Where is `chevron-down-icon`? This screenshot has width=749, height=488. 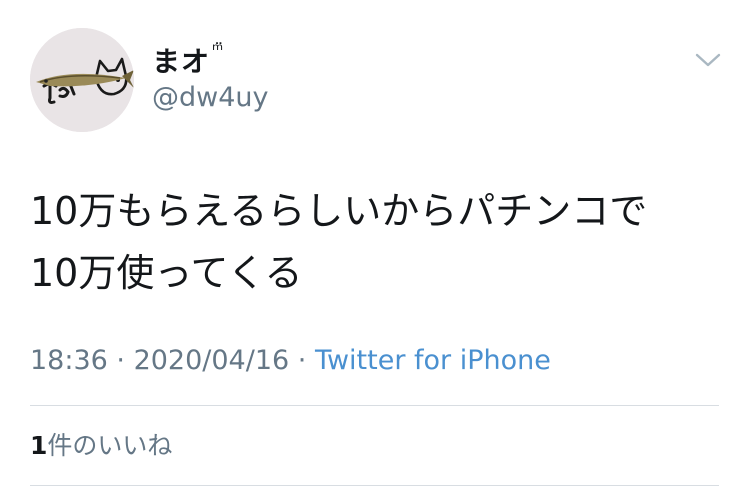
chevron-down-icon is located at coordinates (708, 60).